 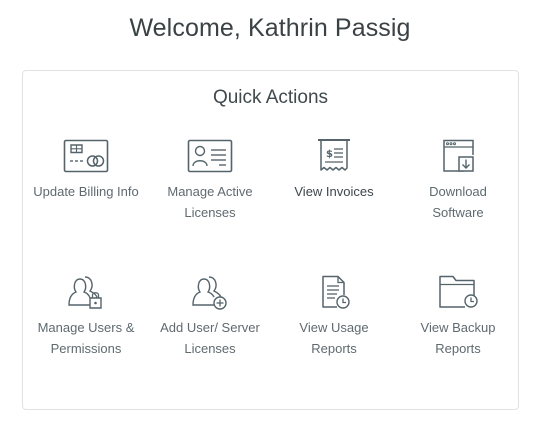 I want to click on users-add-icon, so click(x=210, y=292).